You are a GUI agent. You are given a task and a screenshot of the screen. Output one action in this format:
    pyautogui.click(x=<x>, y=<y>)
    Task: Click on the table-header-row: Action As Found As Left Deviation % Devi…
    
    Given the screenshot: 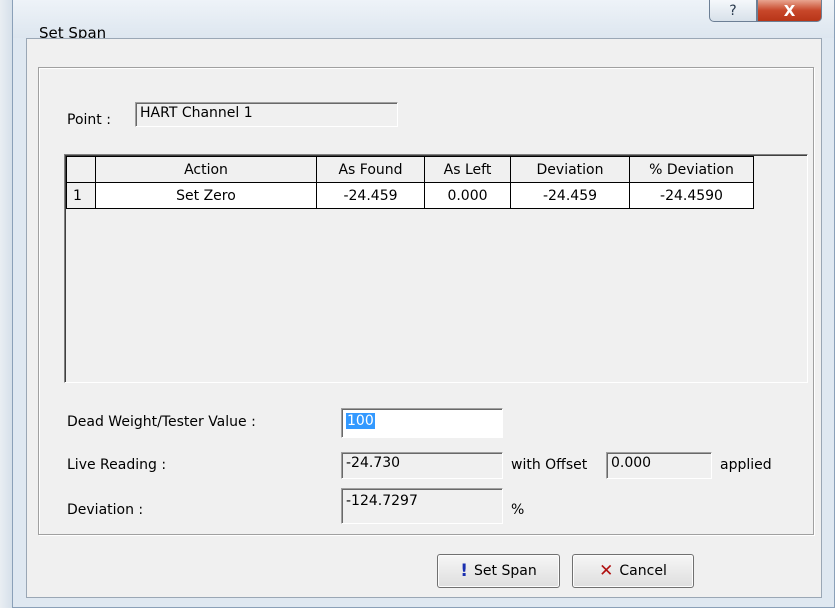 What is the action you would take?
    pyautogui.click(x=410, y=169)
    